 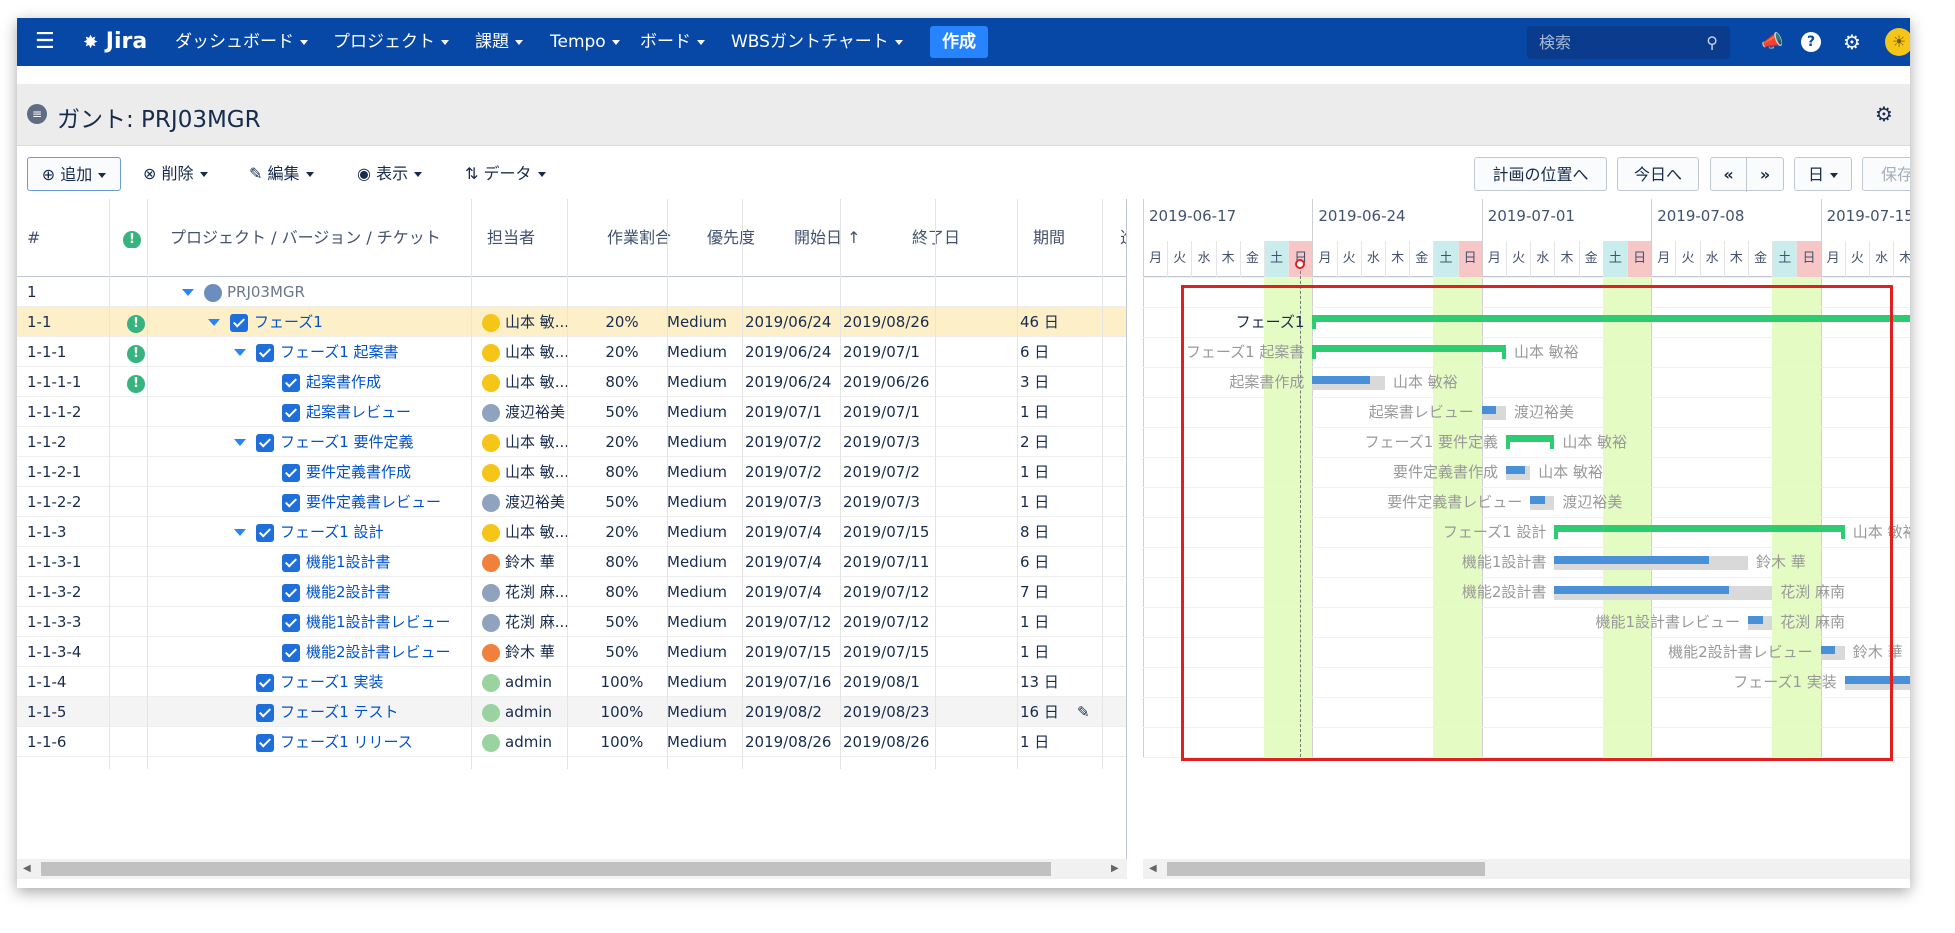 What do you see at coordinates (343, 382) in the screenshot?
I see `row-name: 起案書作成` at bounding box center [343, 382].